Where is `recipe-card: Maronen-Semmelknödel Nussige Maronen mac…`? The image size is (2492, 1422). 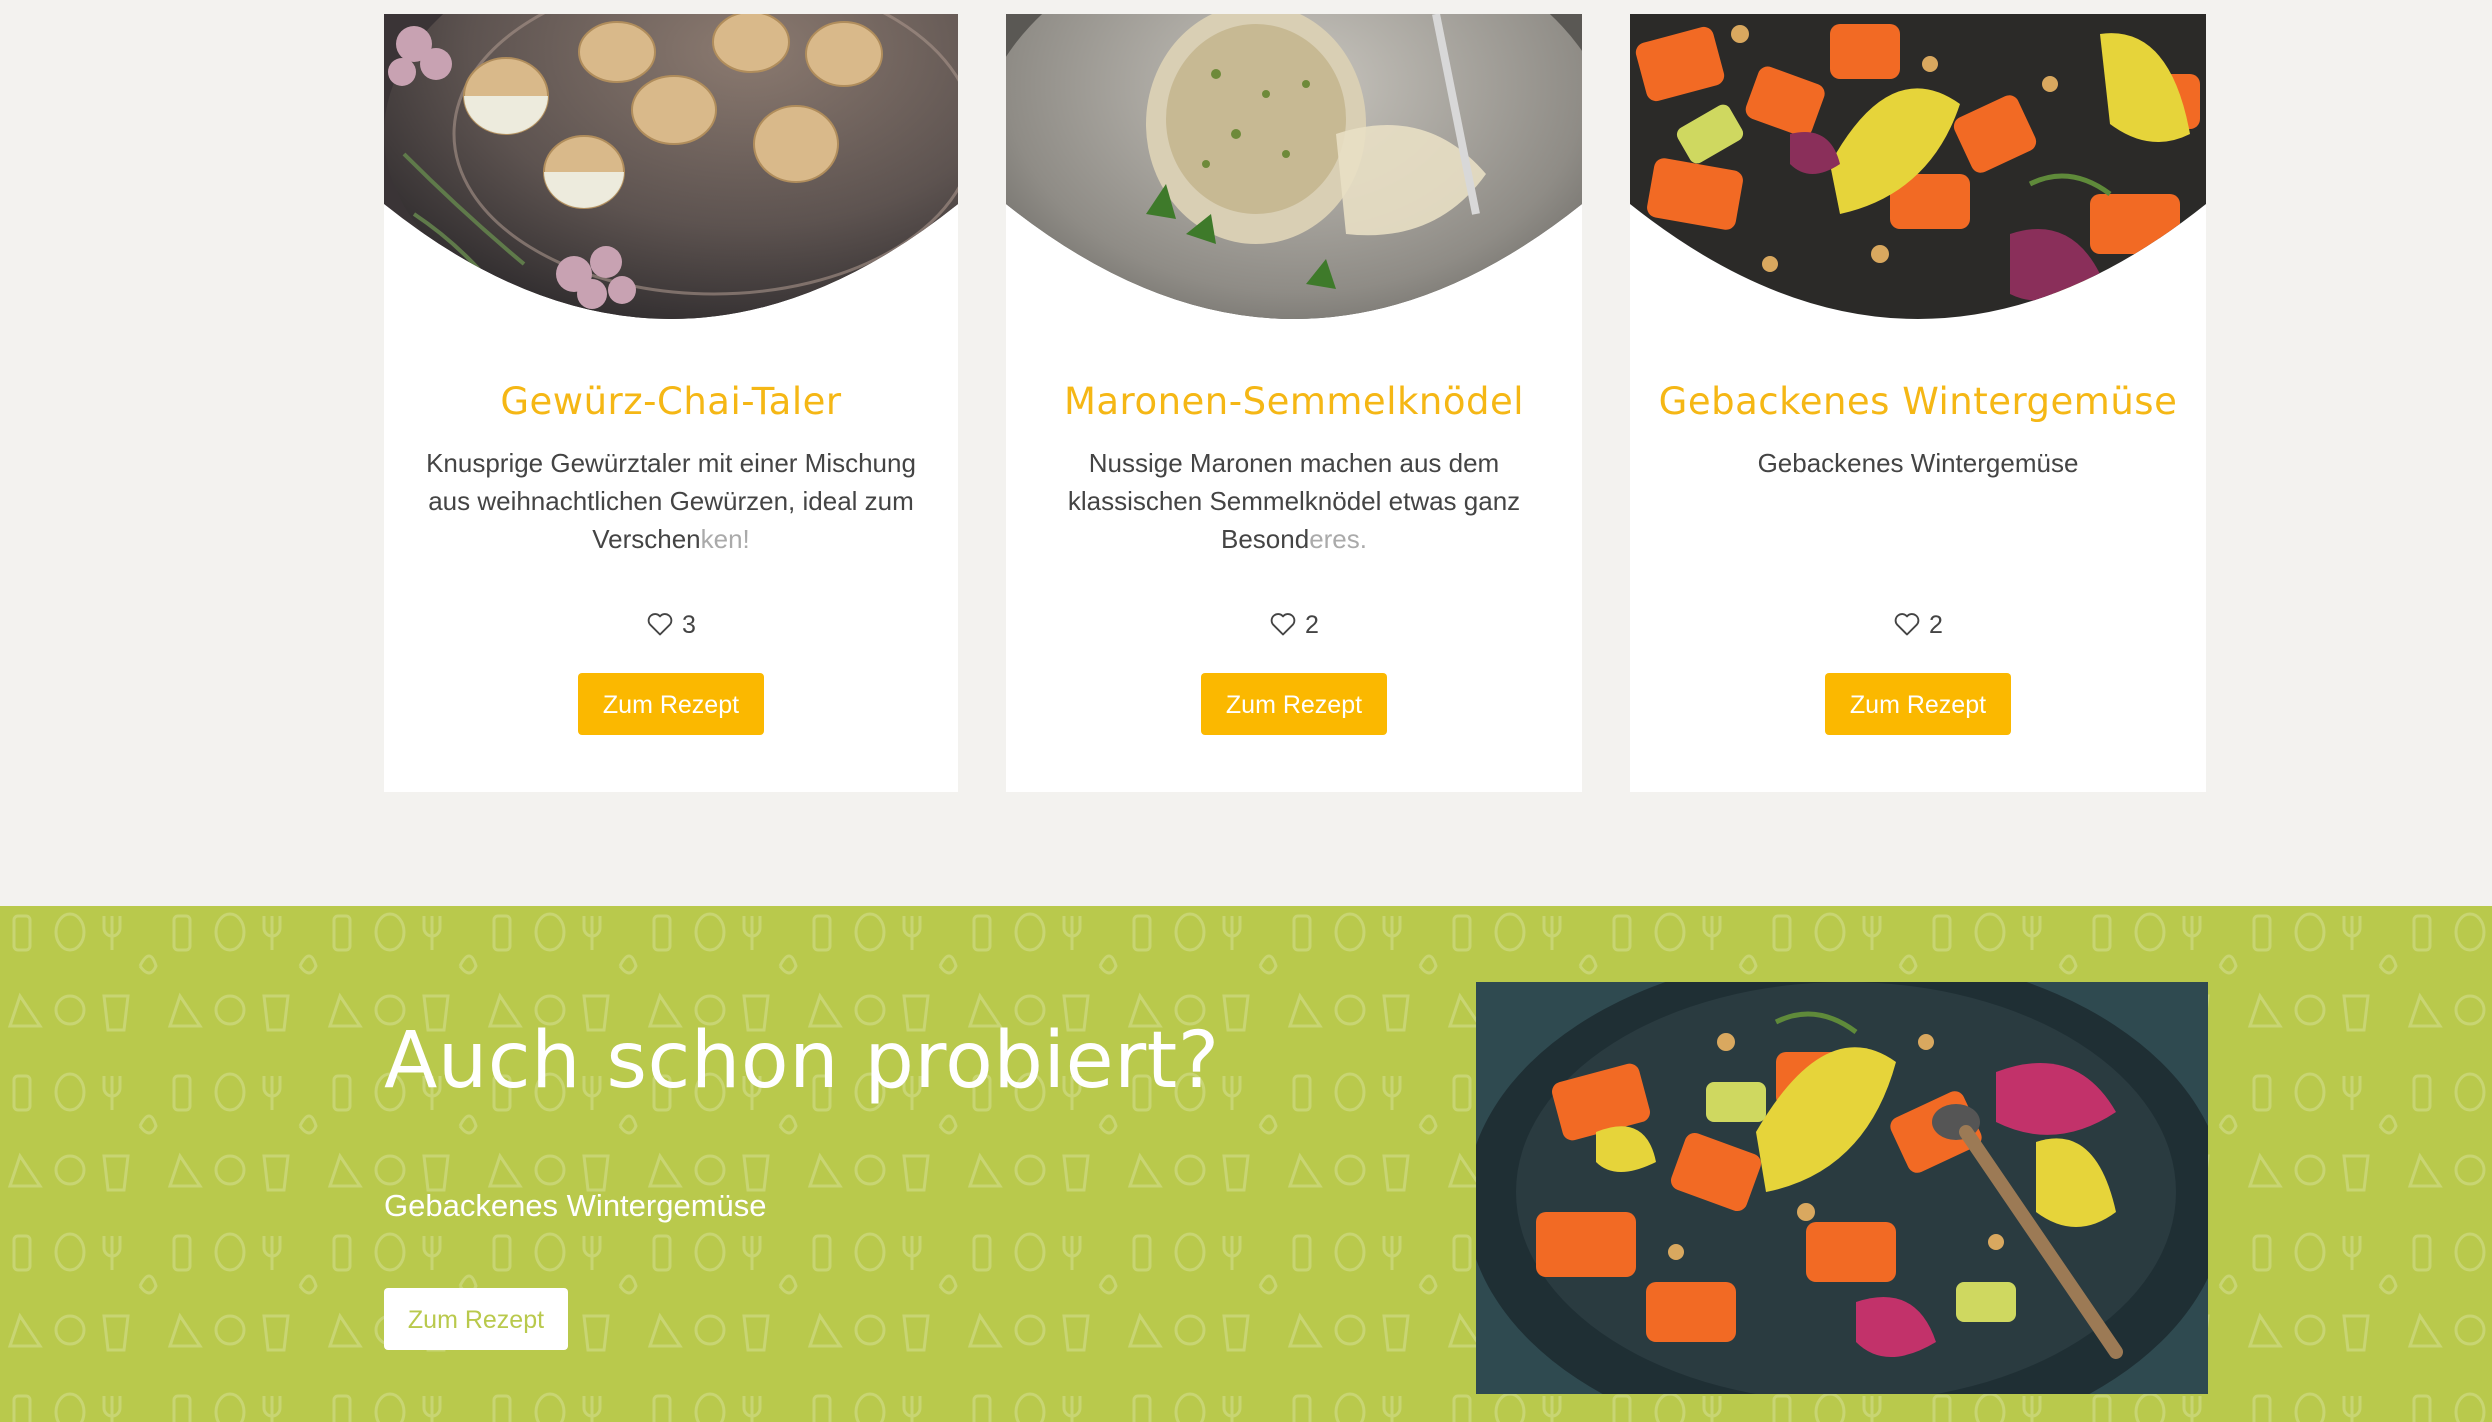 recipe-card: Maronen-Semmelknödel Nussige Maronen mac… is located at coordinates (1294, 403).